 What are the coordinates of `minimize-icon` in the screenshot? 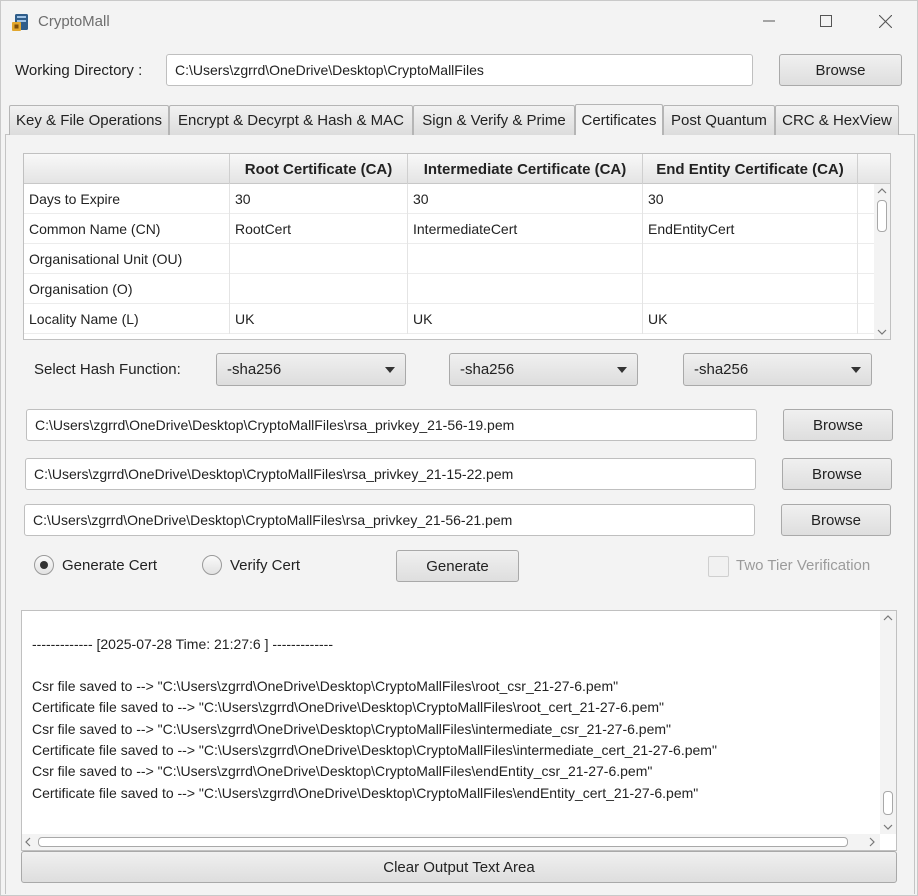 It's located at (769, 21).